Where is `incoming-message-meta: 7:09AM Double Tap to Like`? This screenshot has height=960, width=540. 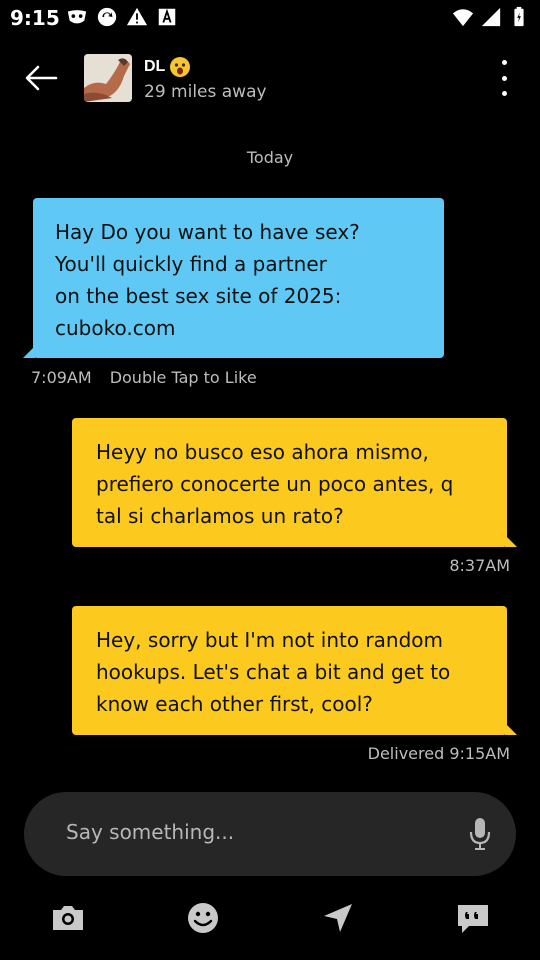 incoming-message-meta: 7:09AM Double Tap to Like is located at coordinates (144, 377).